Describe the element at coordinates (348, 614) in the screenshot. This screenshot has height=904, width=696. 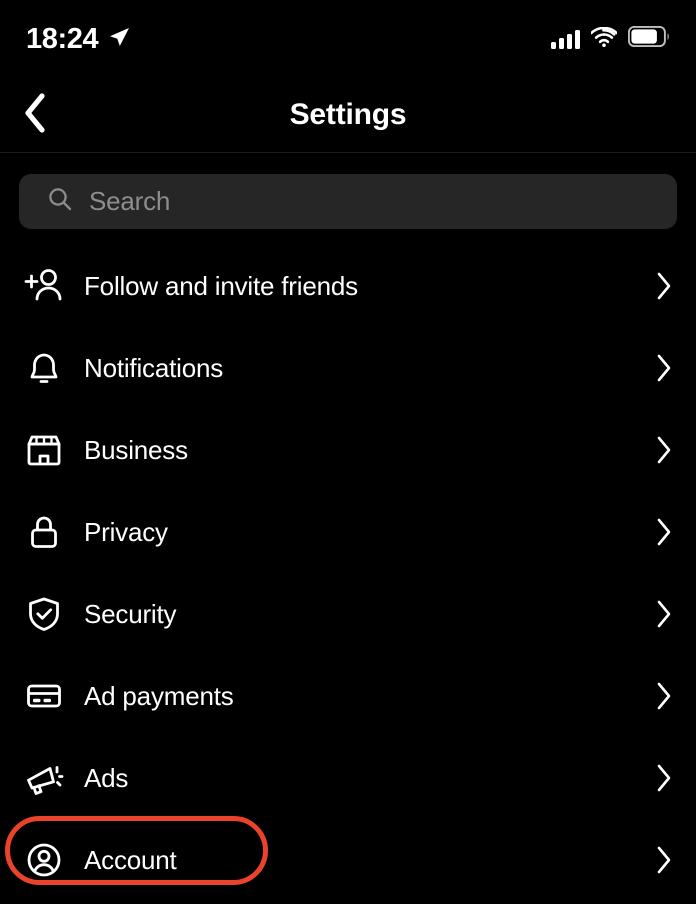
I see `list-item-security: Security` at that location.